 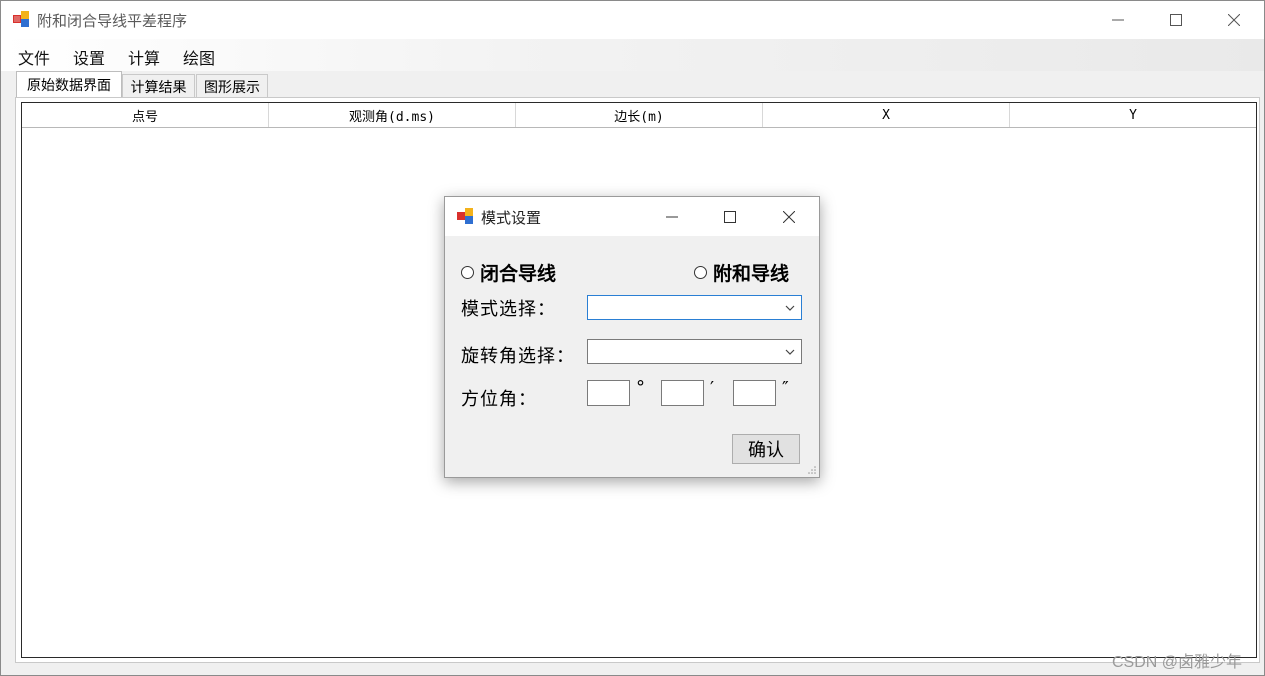 I want to click on tab-results: 计算结果, so click(x=158, y=86).